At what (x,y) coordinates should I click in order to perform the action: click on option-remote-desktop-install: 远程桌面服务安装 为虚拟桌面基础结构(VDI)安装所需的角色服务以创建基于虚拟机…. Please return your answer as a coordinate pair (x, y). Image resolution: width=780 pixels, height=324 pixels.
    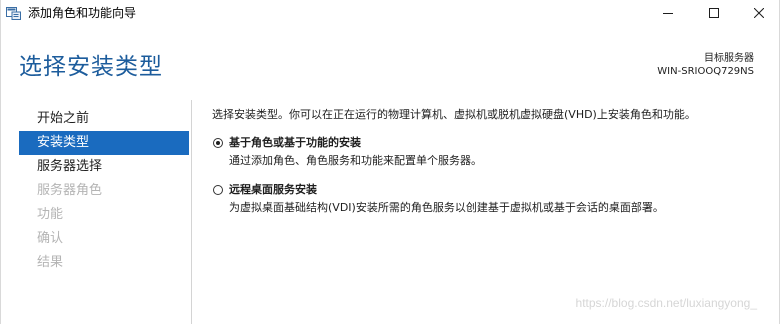
    Looking at the image, I should click on (492, 199).